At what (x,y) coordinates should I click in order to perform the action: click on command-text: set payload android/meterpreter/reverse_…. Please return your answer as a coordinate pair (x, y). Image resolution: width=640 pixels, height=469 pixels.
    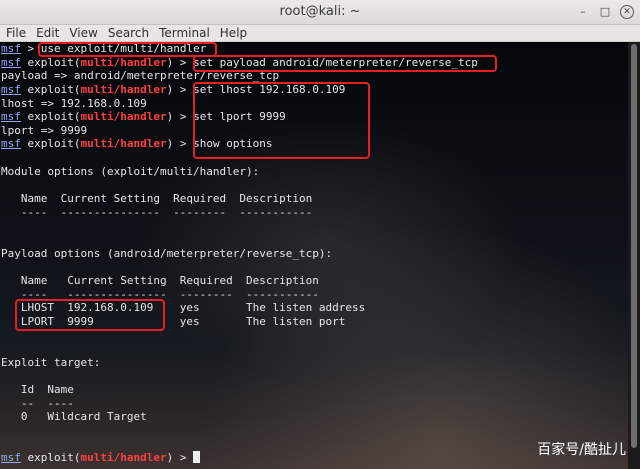
    Looking at the image, I should click on (335, 62).